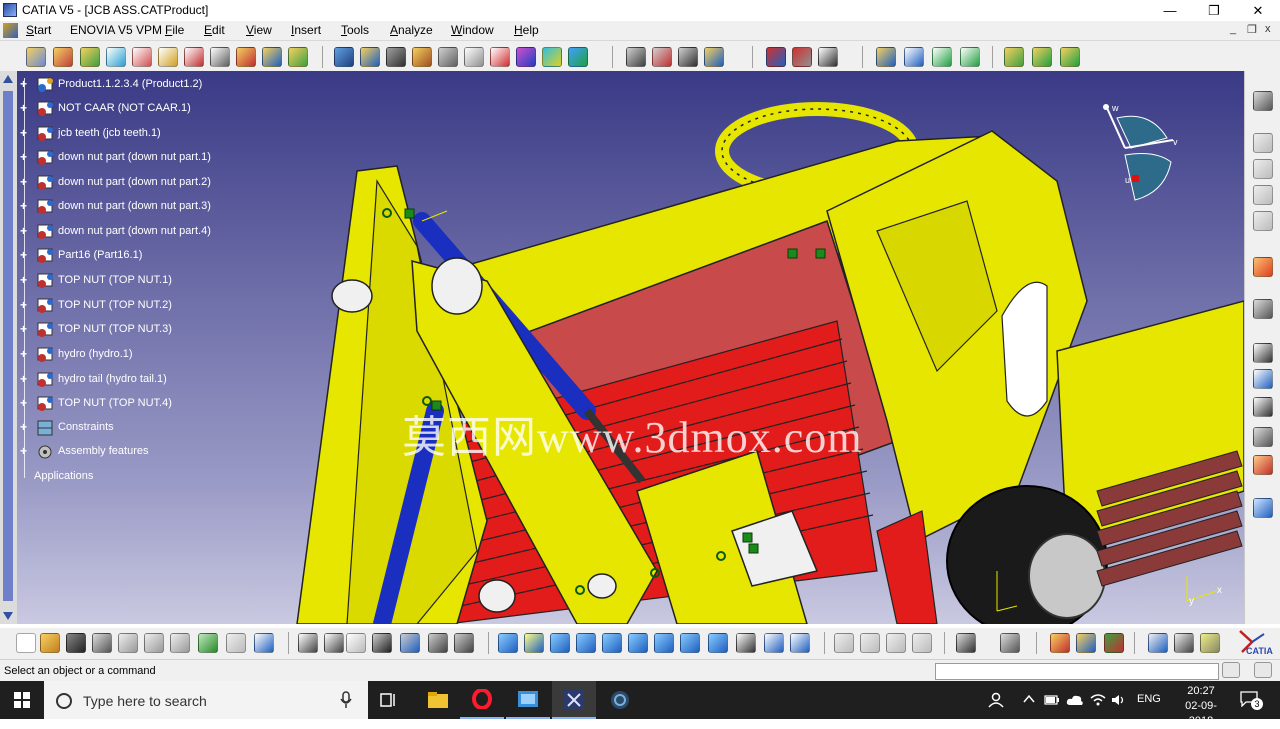  What do you see at coordinates (1263, 508) in the screenshot?
I see `scene-view-icon` at bounding box center [1263, 508].